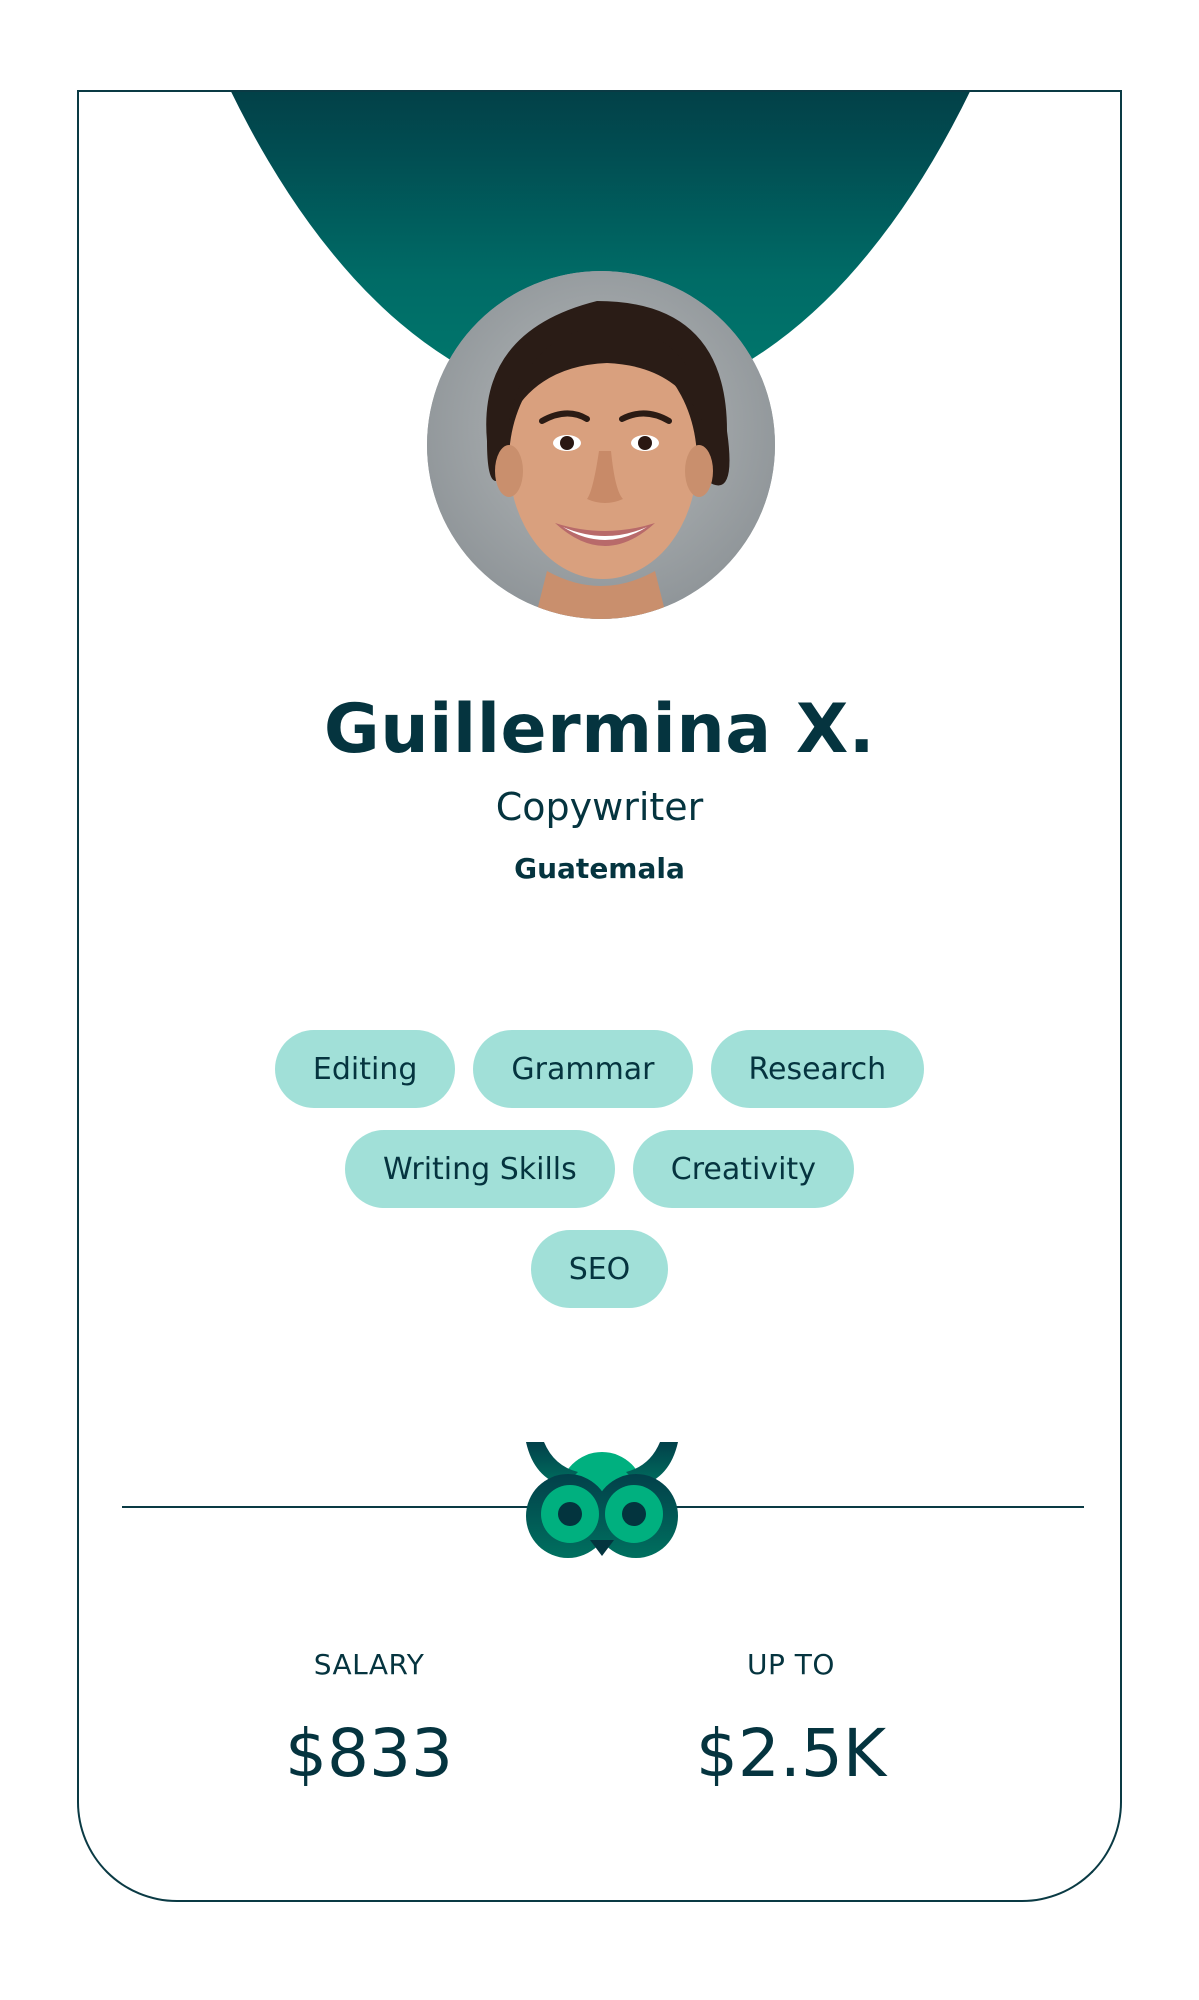 The image size is (1199, 2000). I want to click on divider-right, so click(879, 1507).